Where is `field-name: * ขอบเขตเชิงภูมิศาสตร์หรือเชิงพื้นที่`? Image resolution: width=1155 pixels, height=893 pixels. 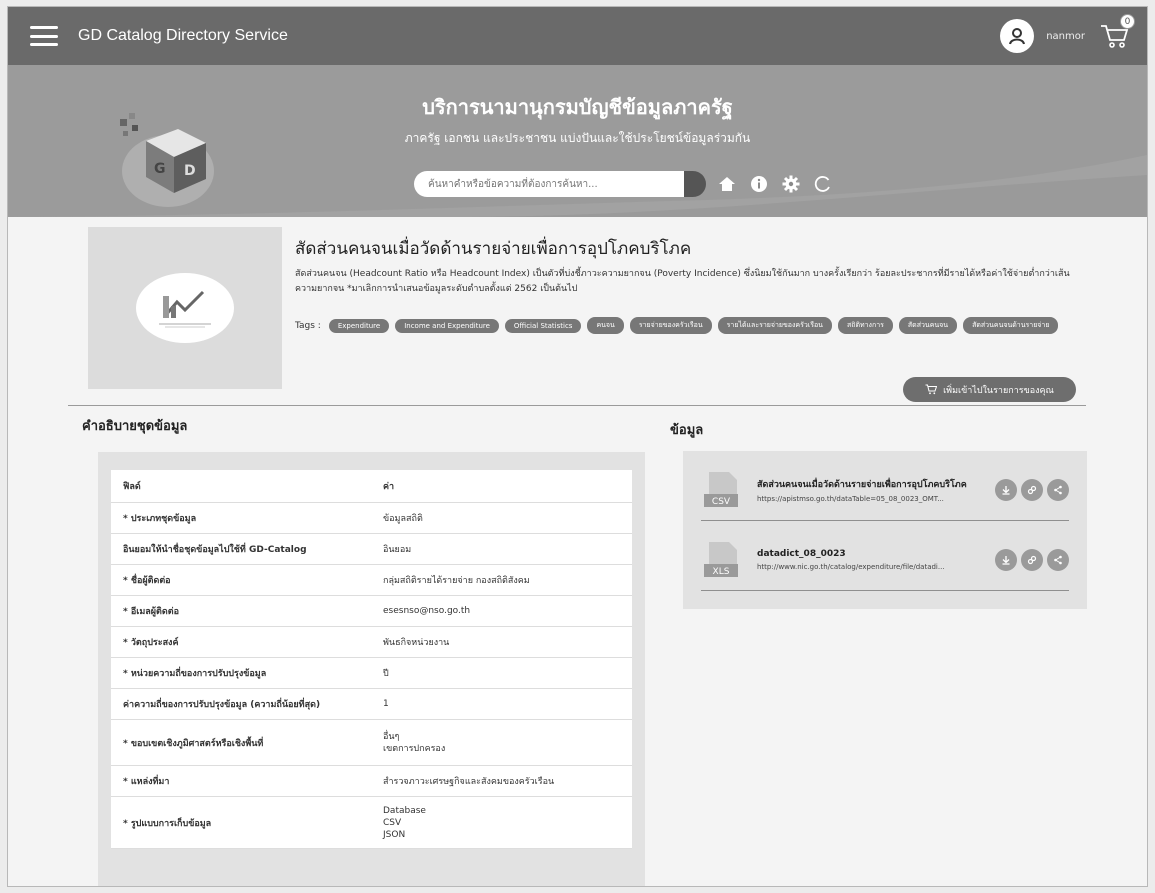 field-name: * ขอบเขตเชิงภูมิศาสตร์หรือเชิงพื้นที่ is located at coordinates (241, 742).